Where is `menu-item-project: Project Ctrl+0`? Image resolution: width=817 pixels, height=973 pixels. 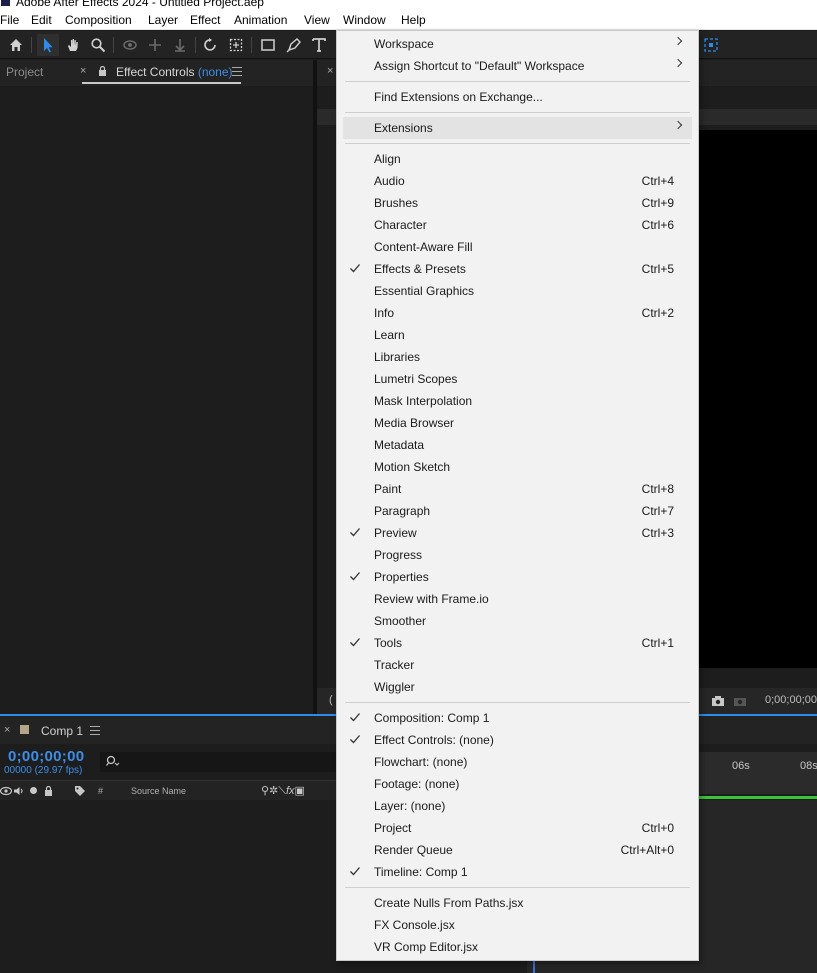 menu-item-project: Project Ctrl+0 is located at coordinates (517, 828).